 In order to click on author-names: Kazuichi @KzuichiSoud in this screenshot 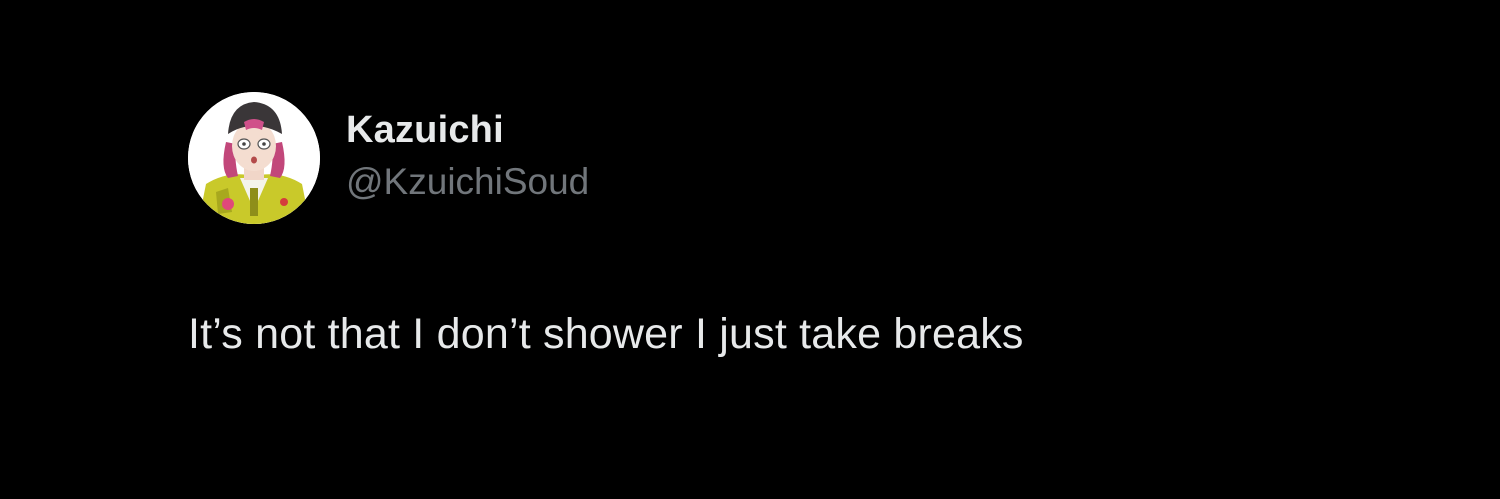, I will do `click(467, 157)`.